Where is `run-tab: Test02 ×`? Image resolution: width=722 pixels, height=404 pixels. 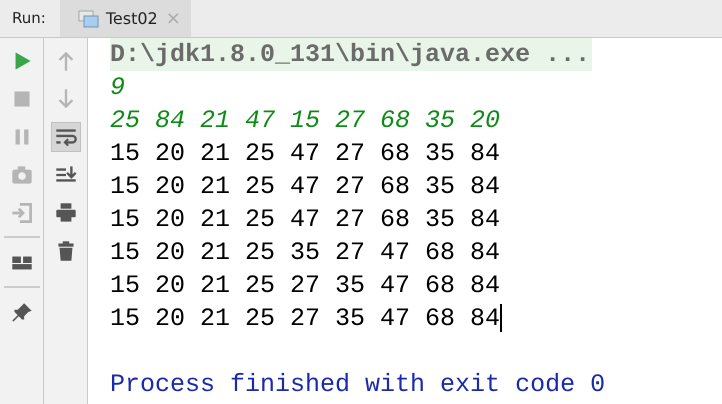
run-tab: Test02 × is located at coordinates (125, 18).